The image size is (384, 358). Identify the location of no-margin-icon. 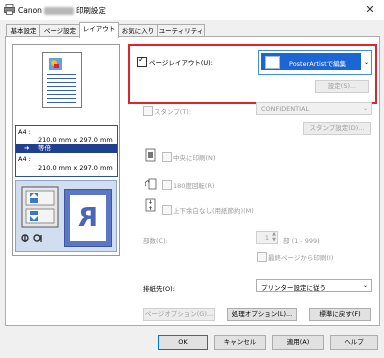
(150, 205).